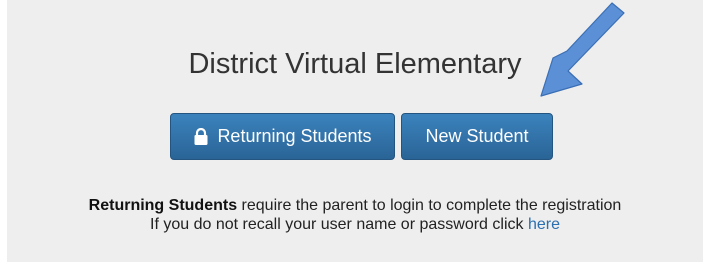 Image resolution: width=707 pixels, height=266 pixels. What do you see at coordinates (355, 64) in the screenshot?
I see `page-title: District Virtual Elementary` at bounding box center [355, 64].